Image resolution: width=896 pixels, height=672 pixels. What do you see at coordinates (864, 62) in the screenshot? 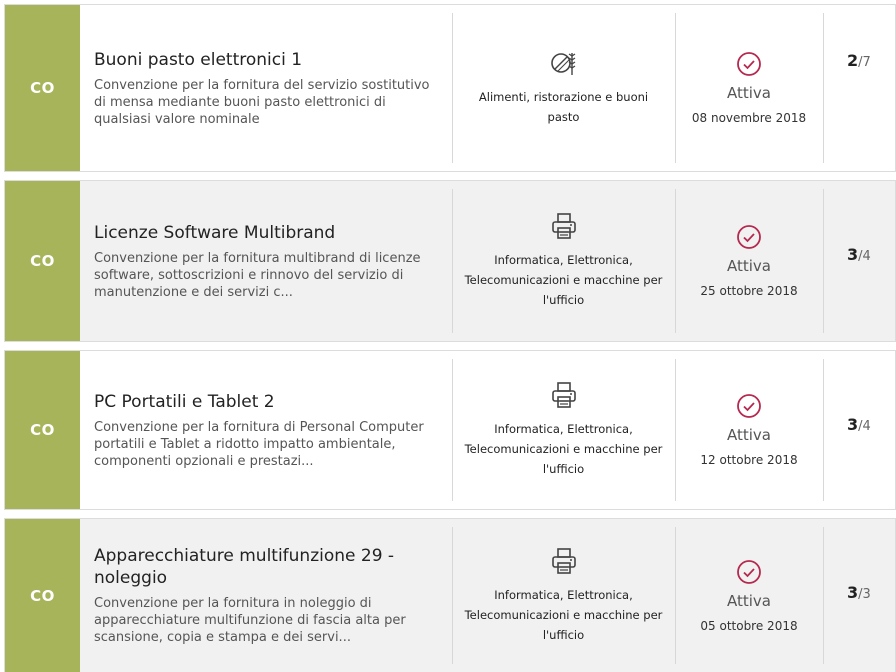
I see `count-total: /7` at bounding box center [864, 62].